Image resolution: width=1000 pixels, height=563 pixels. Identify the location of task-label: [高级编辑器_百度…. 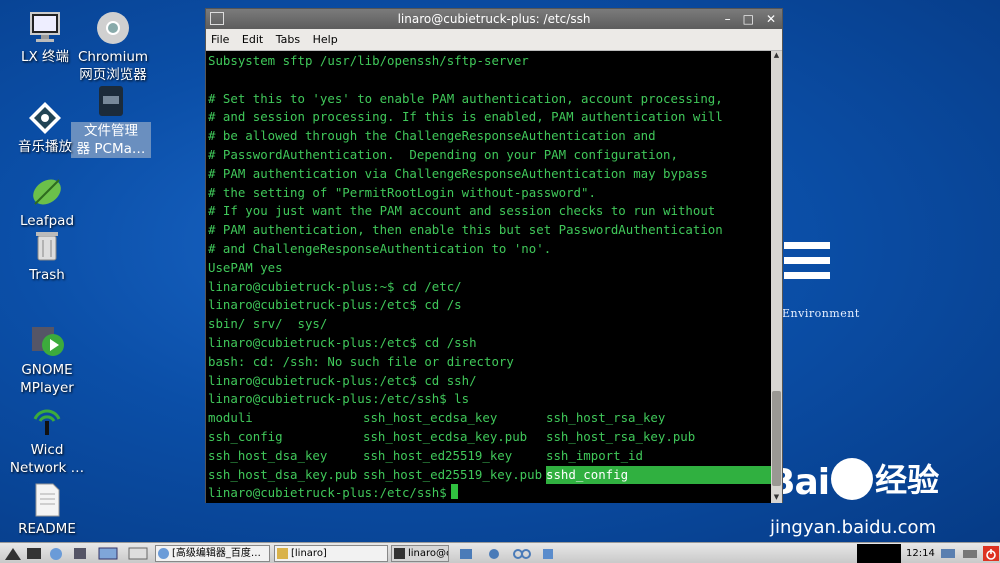
(216, 553).